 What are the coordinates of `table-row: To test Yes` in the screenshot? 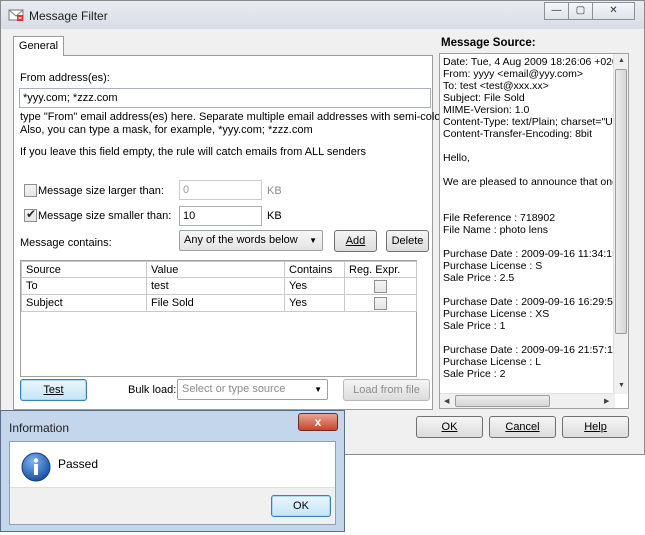 It's located at (219, 286).